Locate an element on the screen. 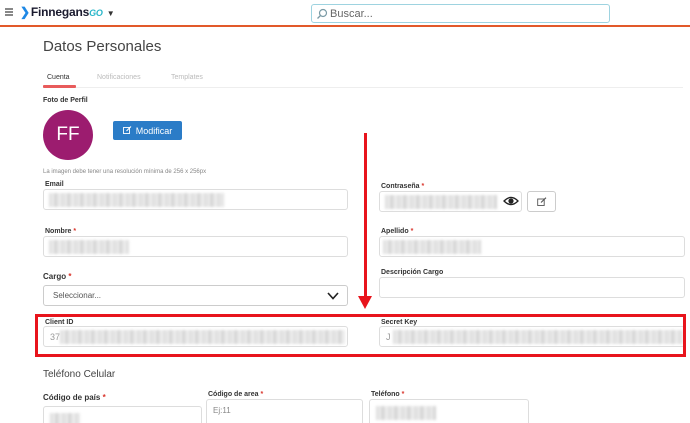 The height and width of the screenshot is (423, 690). top-bar: ❯FinnegansGO ▼ is located at coordinates (345, 13).